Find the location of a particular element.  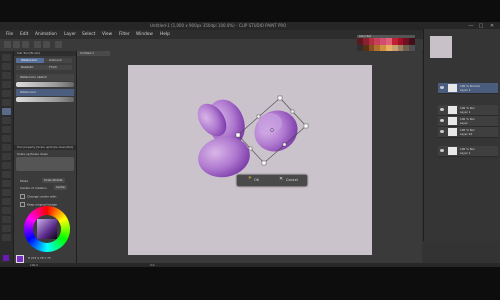

open-icon is located at coordinates (16, 44).